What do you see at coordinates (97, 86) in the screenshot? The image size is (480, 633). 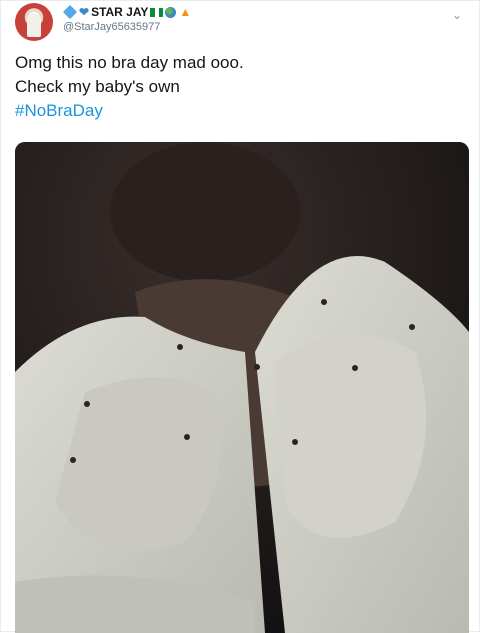 I see `tweet-text-line-2: Check my baby's own` at bounding box center [97, 86].